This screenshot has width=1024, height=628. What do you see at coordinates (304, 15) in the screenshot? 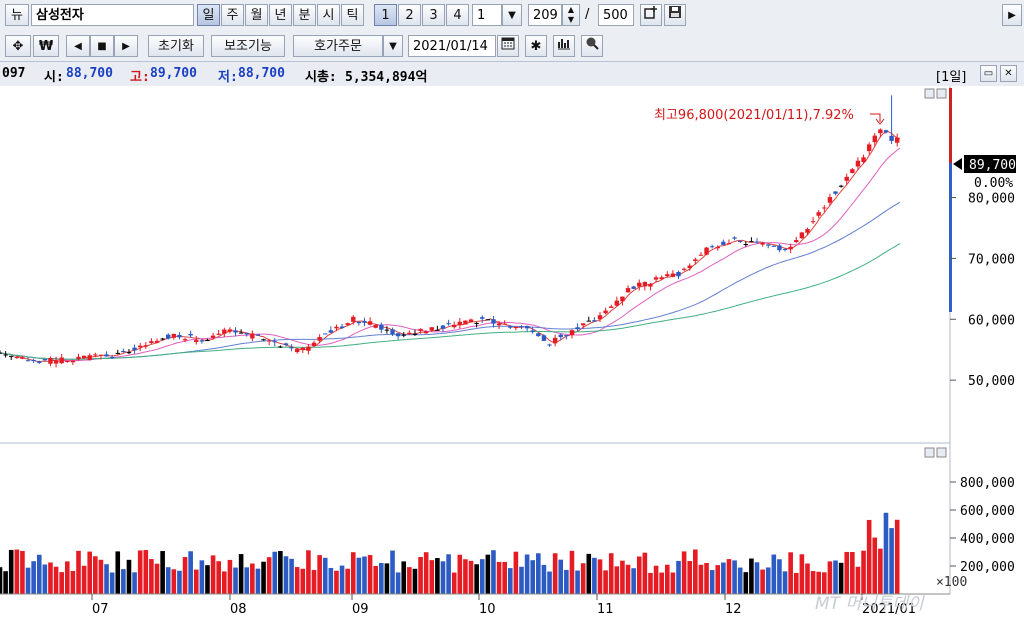
I see `period-button-5: 분` at bounding box center [304, 15].